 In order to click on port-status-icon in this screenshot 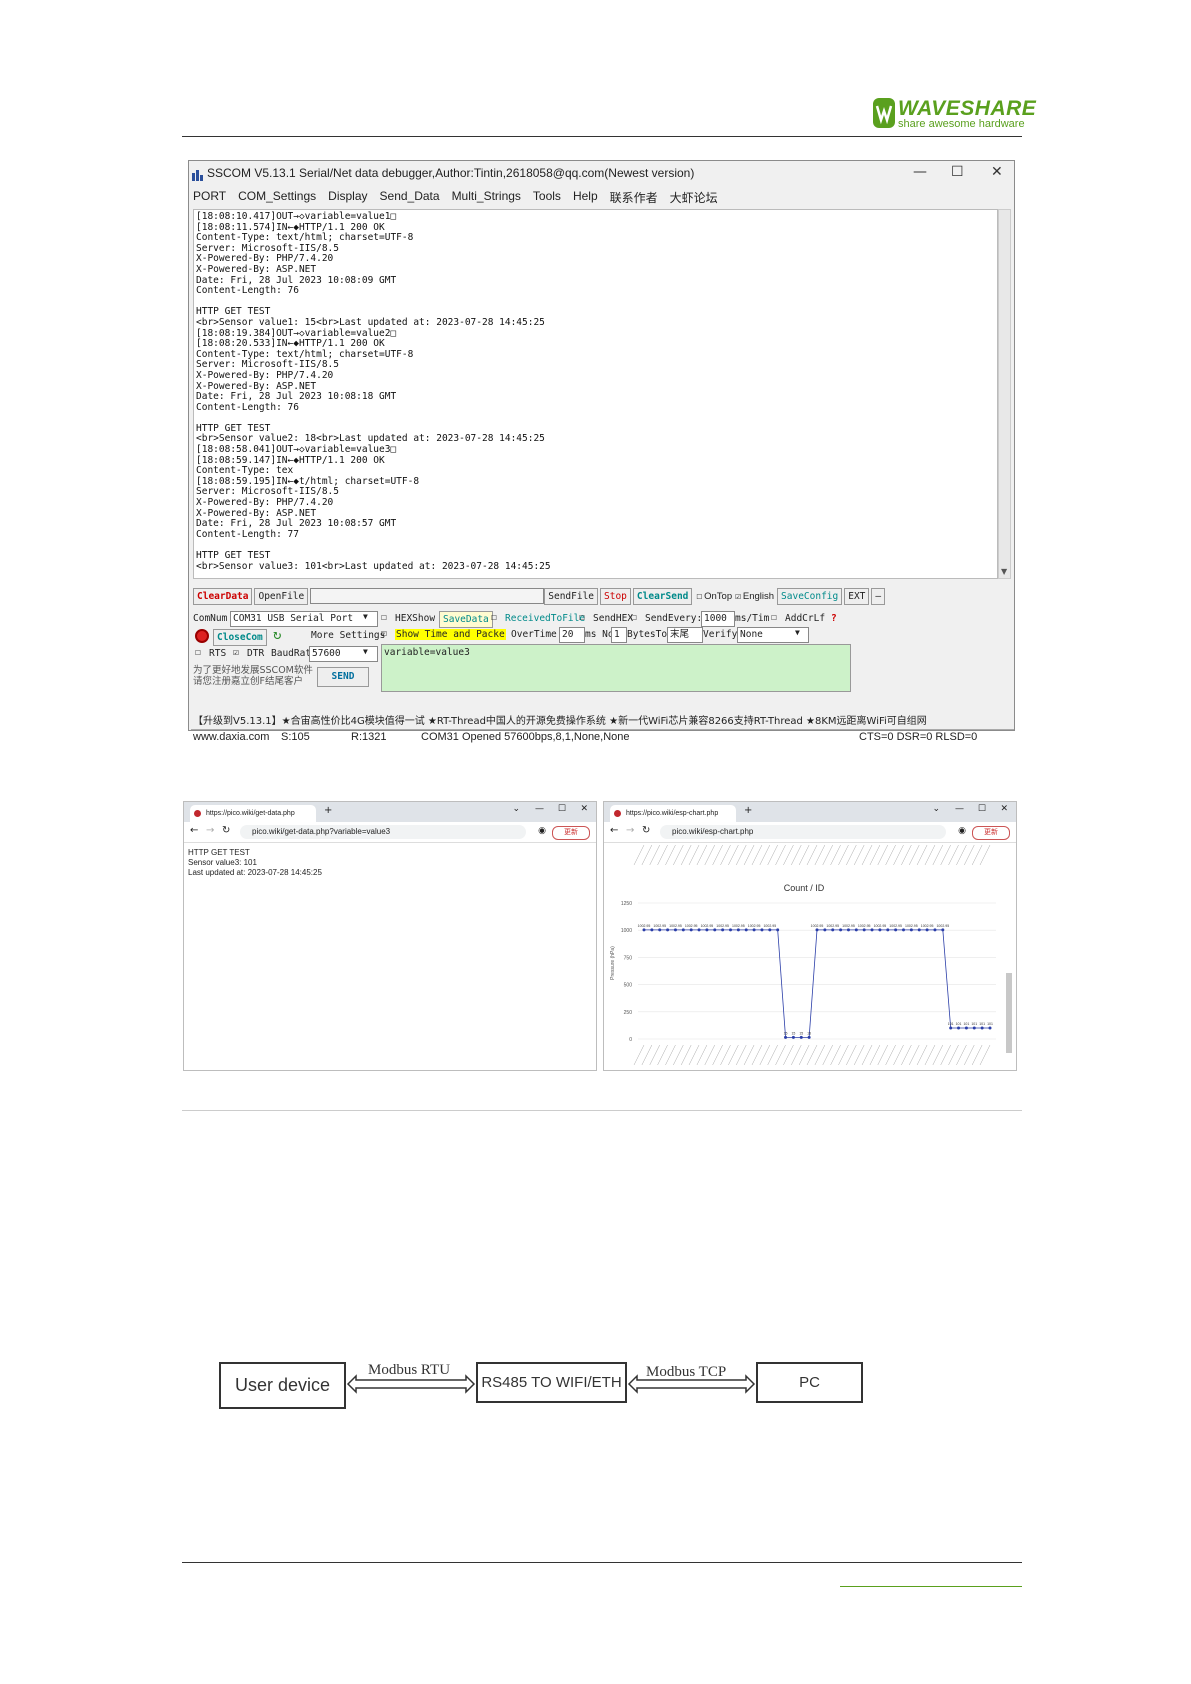, I will do `click(202, 636)`.